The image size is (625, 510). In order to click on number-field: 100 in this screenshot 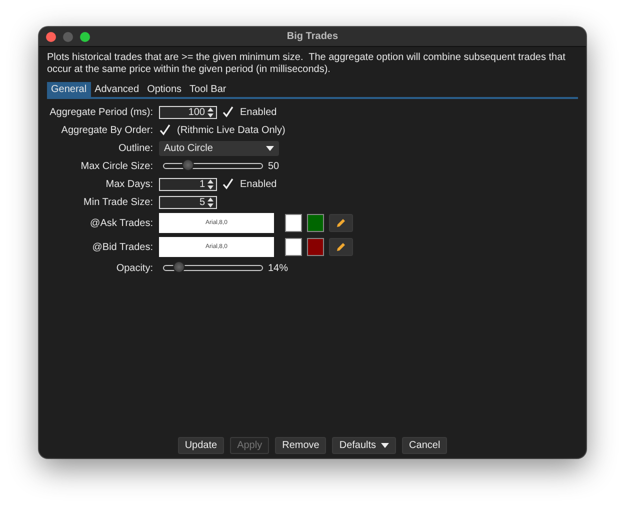, I will do `click(188, 112)`.